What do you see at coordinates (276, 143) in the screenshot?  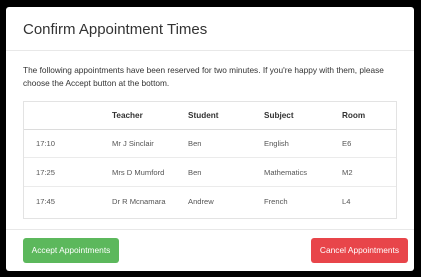 I see `cell-subject: English` at bounding box center [276, 143].